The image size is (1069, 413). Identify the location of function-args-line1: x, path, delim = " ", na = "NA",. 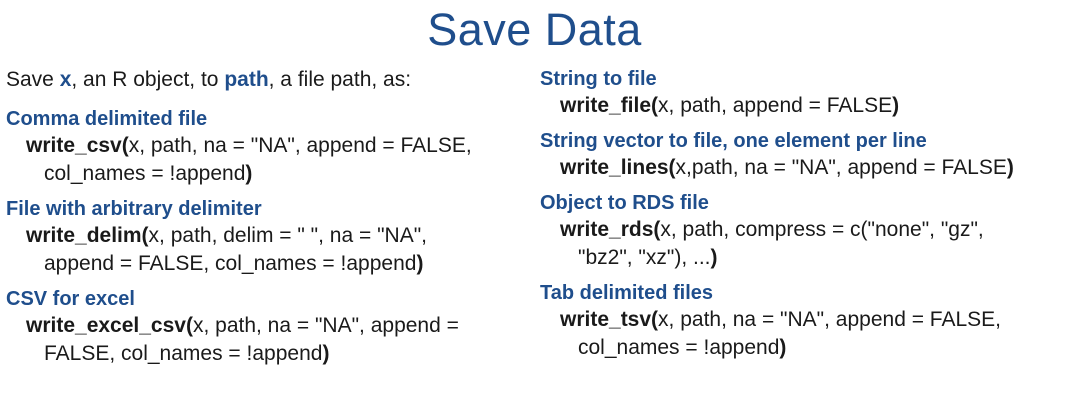
(287, 235).